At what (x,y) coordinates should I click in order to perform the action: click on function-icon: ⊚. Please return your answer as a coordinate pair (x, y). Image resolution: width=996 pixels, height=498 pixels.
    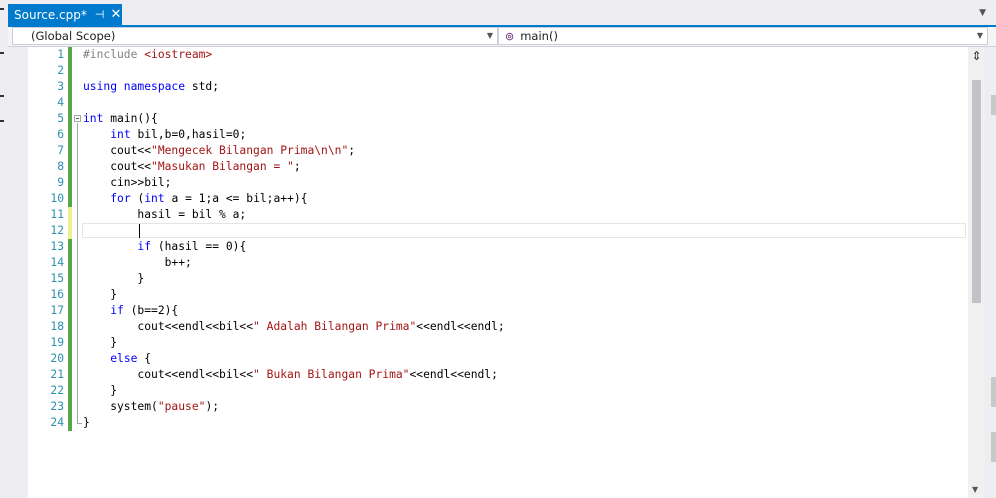
    Looking at the image, I should click on (510, 36).